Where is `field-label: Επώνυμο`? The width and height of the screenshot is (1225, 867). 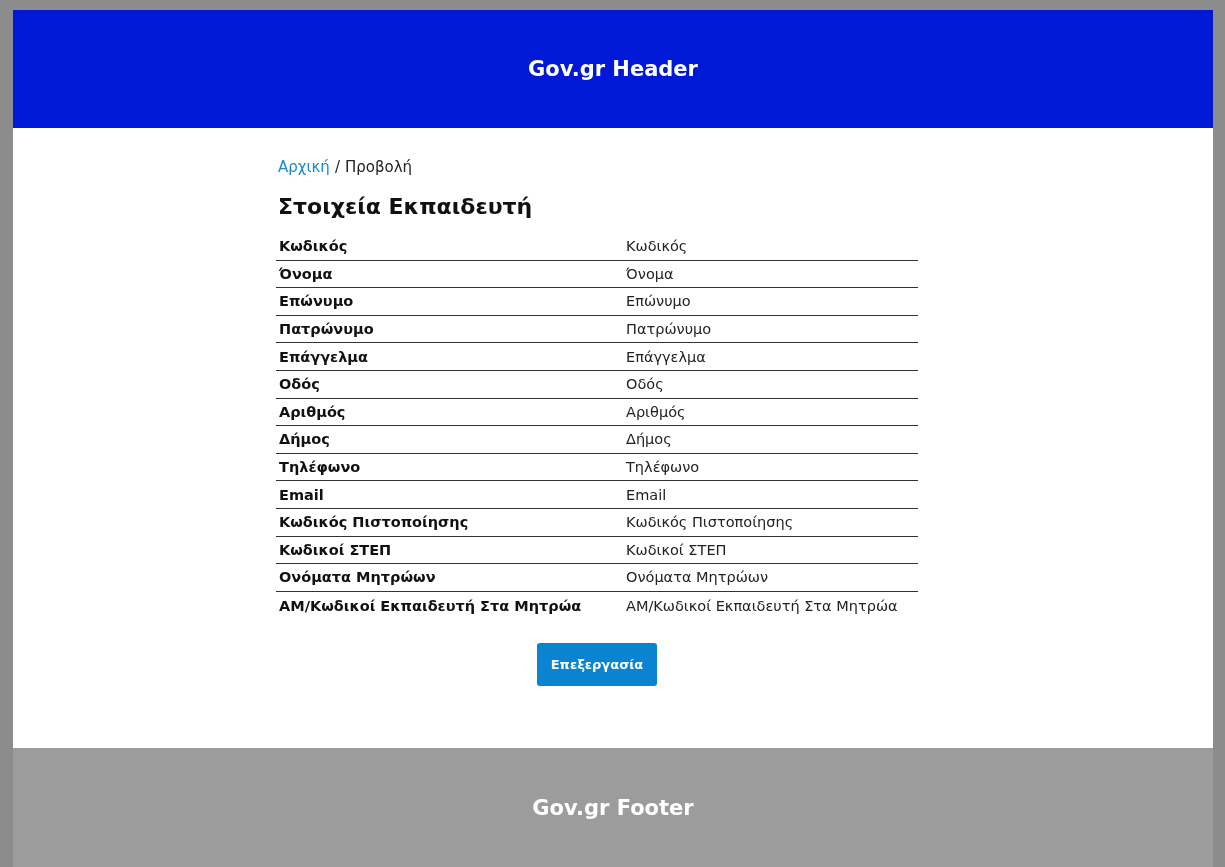
field-label: Επώνυμο is located at coordinates (316, 301).